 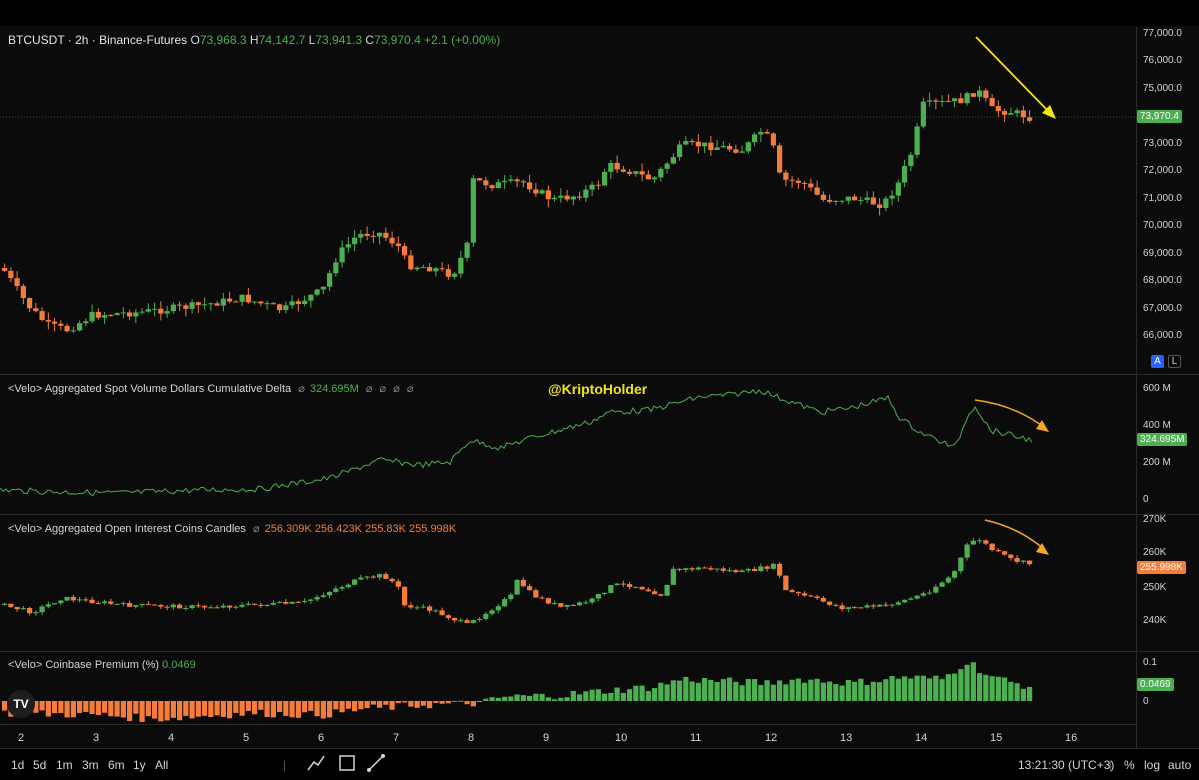 What do you see at coordinates (376, 764) in the screenshot?
I see `measure-icon` at bounding box center [376, 764].